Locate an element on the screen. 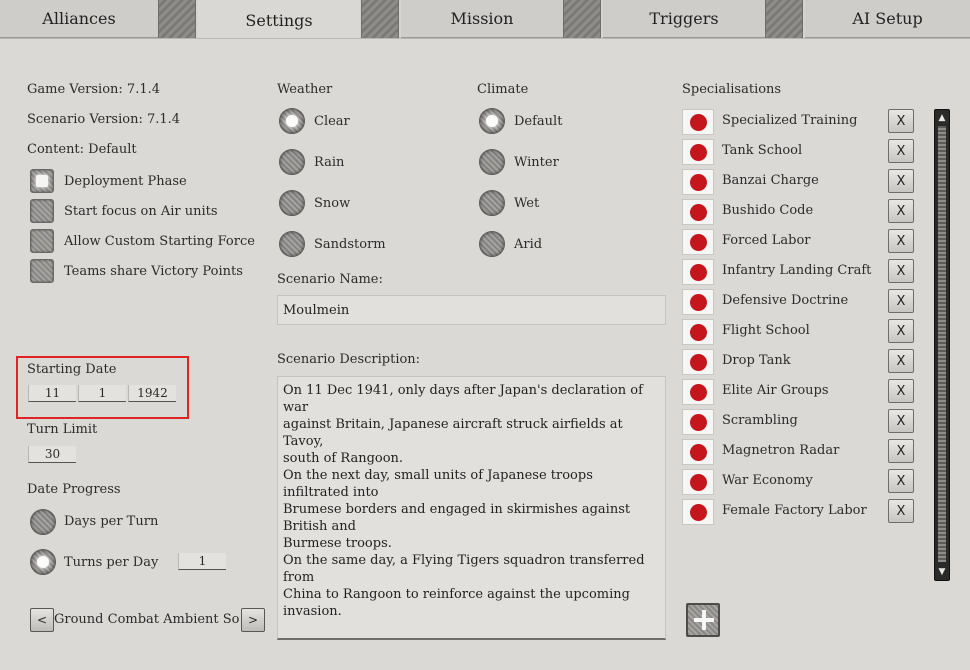  specialisation-label: Magnetron Radar is located at coordinates (781, 450).